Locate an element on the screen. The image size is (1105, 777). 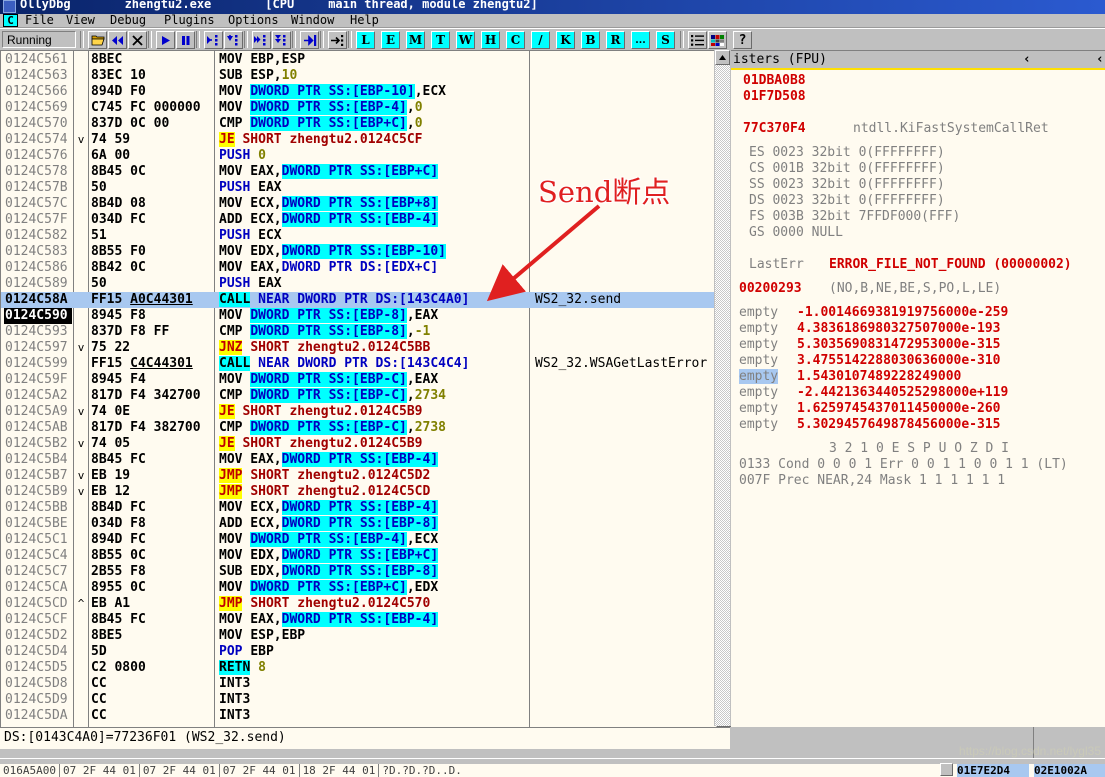
register-line: ES 0023 32bit 0(FFFFFFFF) is located at coordinates (847, 153).